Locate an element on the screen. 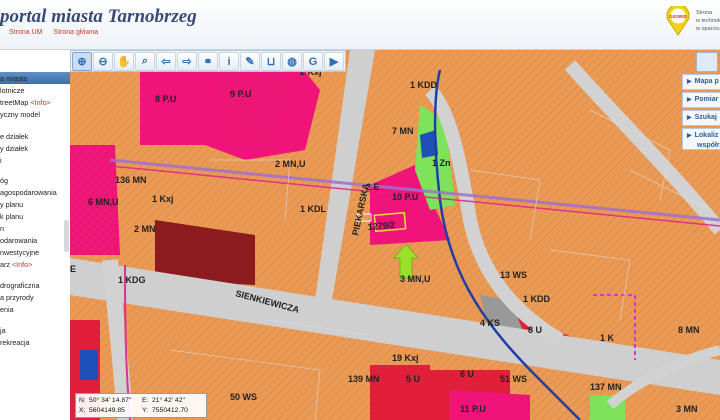  globe-icon: ◍ is located at coordinates (292, 61).